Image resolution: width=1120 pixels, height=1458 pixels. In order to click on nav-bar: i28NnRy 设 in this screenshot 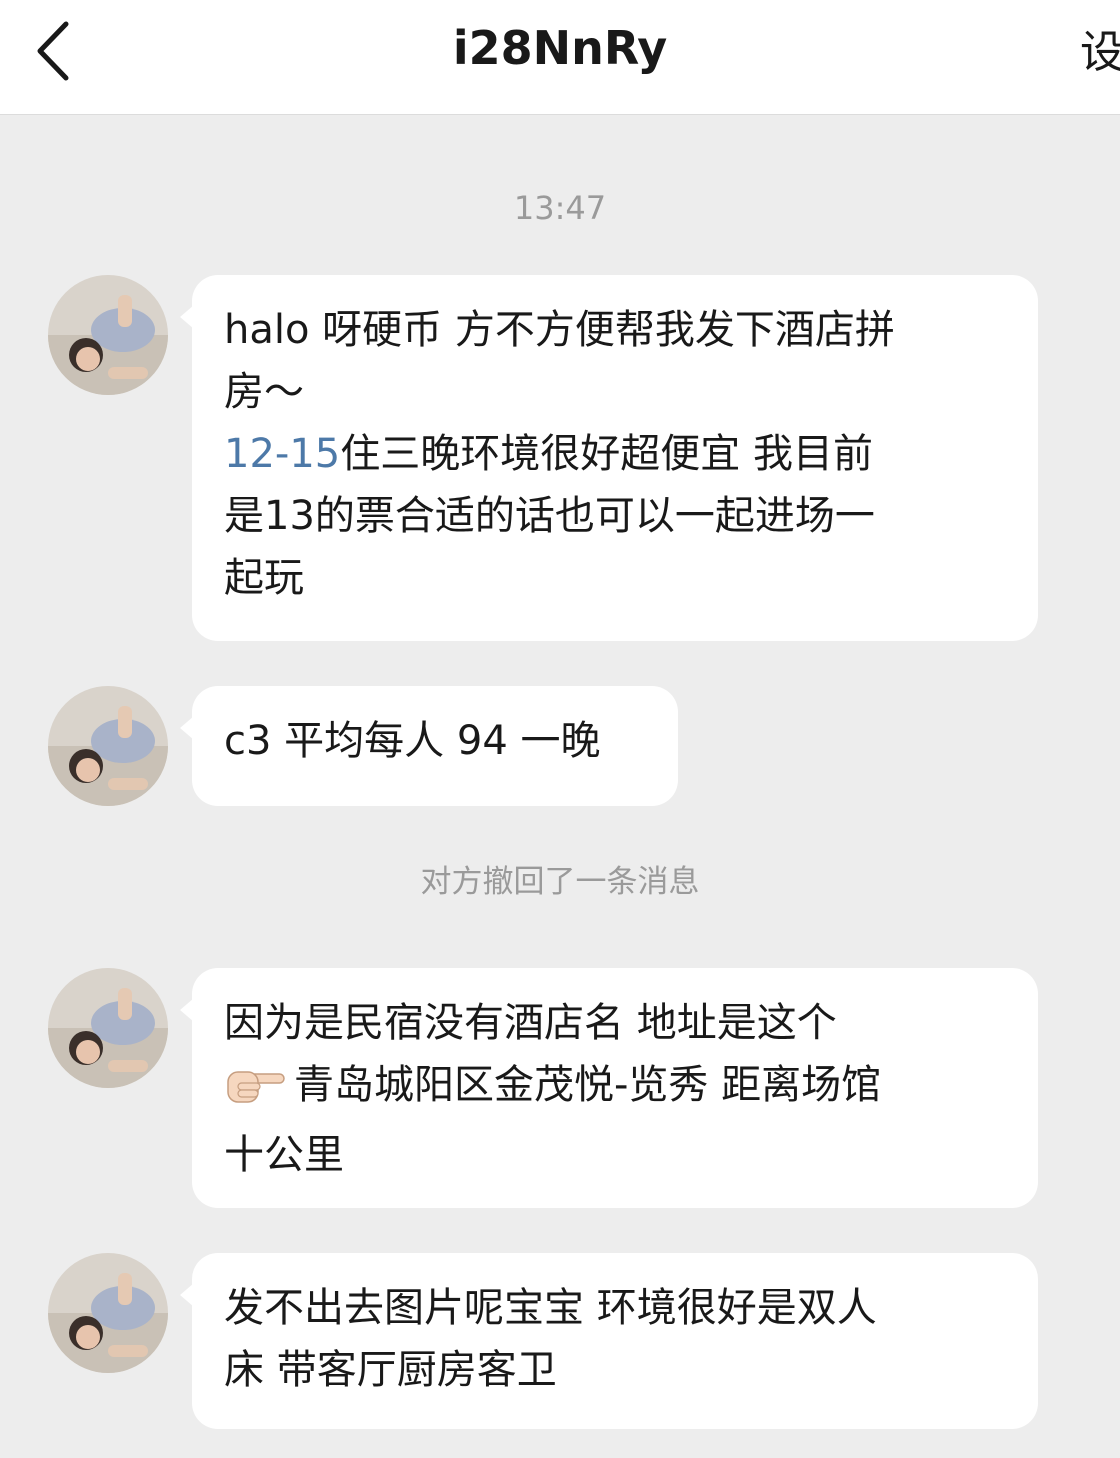, I will do `click(560, 57)`.